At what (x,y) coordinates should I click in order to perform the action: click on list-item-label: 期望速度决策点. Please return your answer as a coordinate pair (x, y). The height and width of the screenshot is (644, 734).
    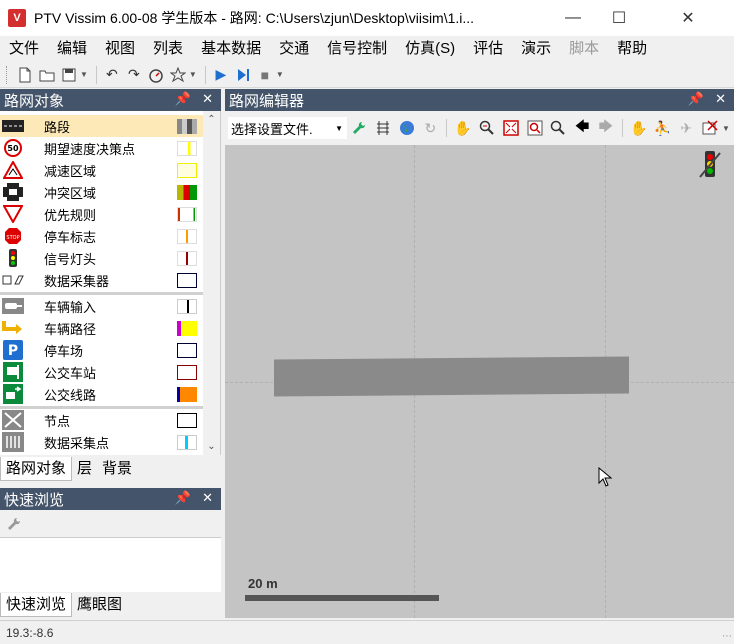
    Looking at the image, I should click on (90, 149).